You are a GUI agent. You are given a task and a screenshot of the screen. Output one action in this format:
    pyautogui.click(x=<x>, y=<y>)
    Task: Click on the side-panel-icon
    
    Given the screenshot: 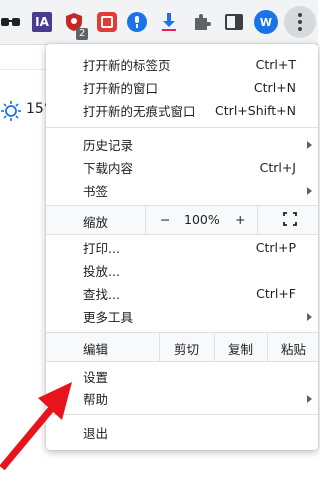 What is the action you would take?
    pyautogui.click(x=234, y=22)
    